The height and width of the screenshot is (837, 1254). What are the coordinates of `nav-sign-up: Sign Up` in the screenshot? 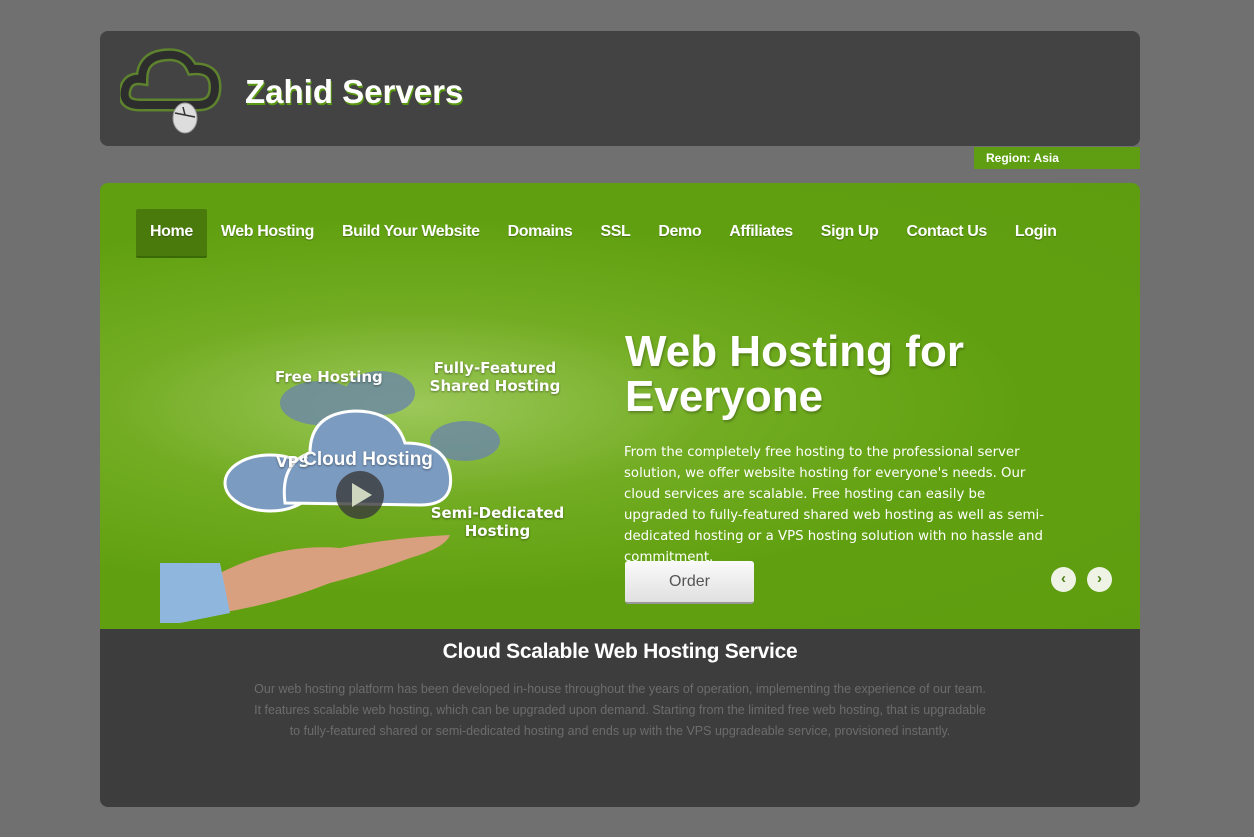 It's located at (850, 233).